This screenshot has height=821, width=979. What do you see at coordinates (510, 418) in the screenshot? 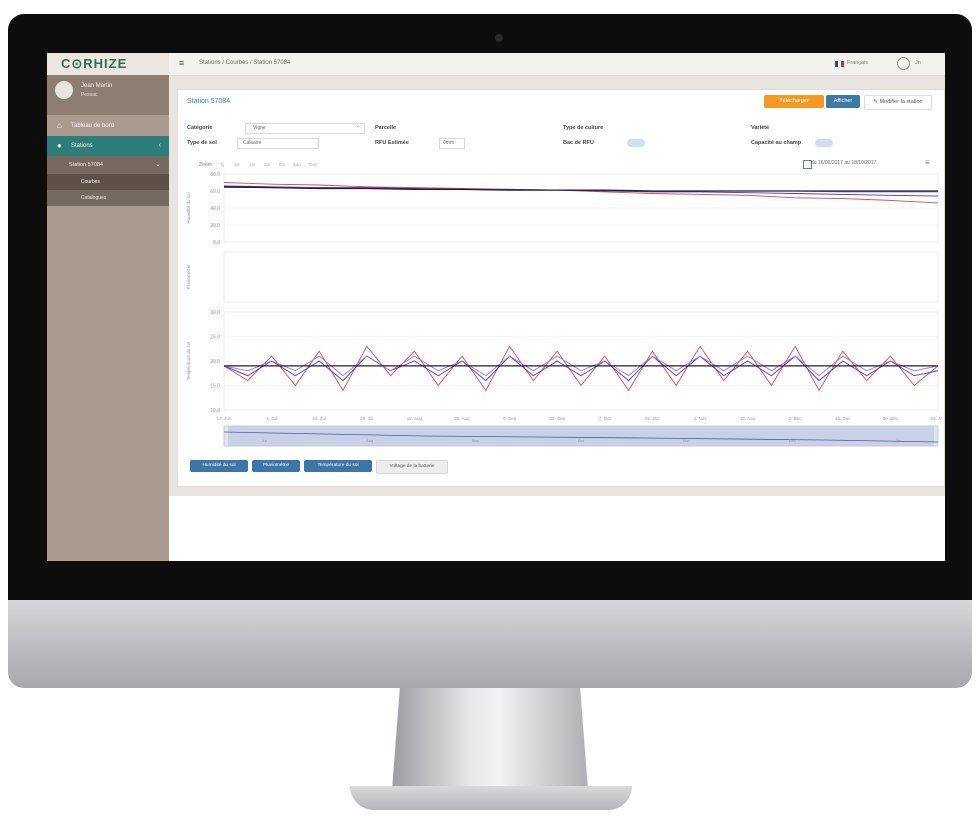
I see `x-tick-label: 9. Sep` at bounding box center [510, 418].